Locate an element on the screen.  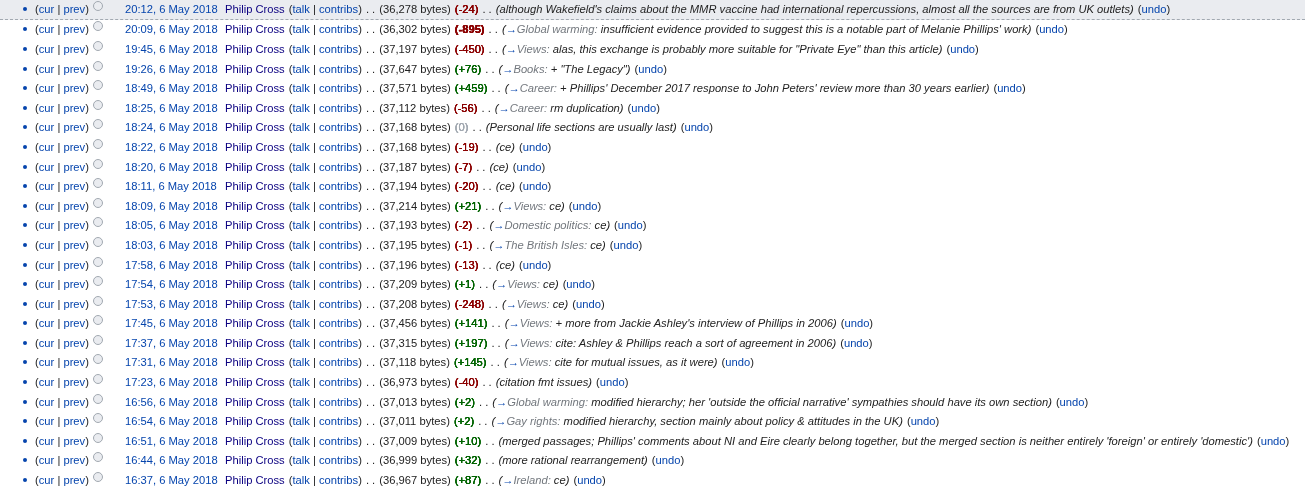
revision-date-link: 19:45, 6 May 2018 is located at coordinates (175, 49).